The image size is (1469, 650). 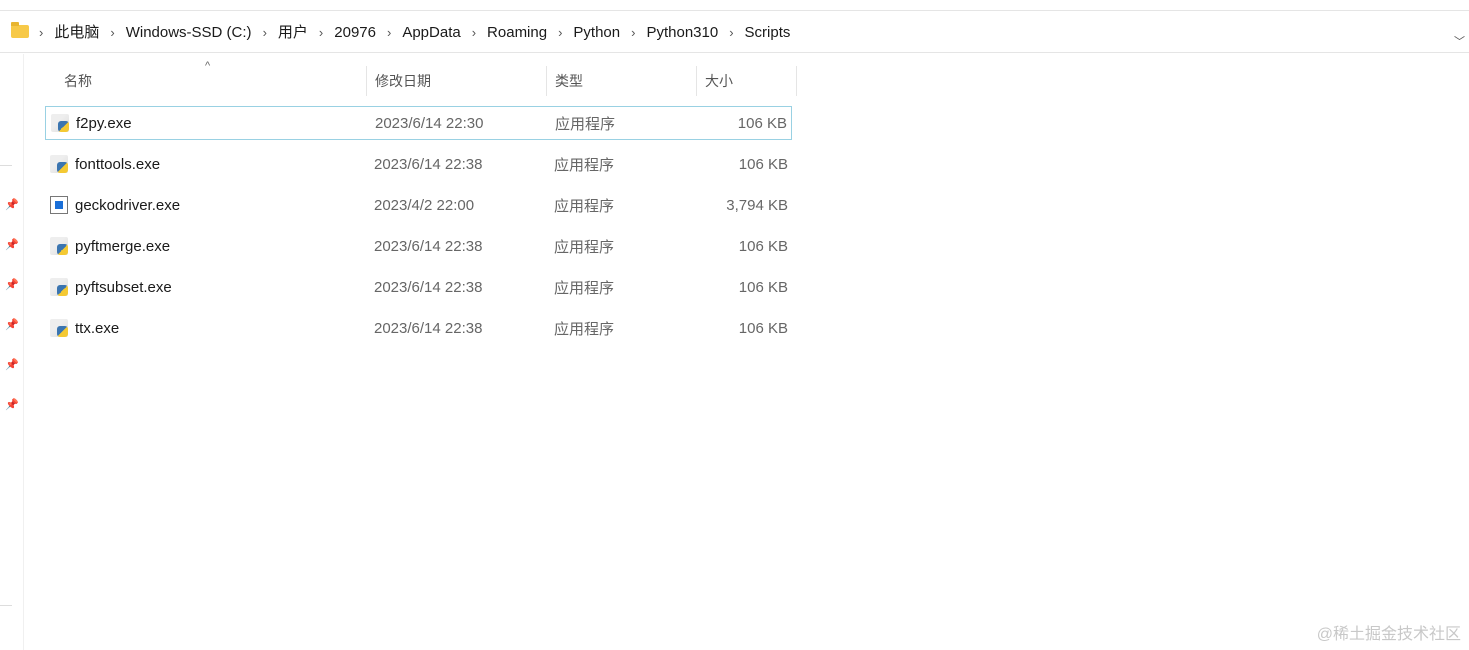 What do you see at coordinates (1388, 634) in the screenshot?
I see `watermark: @稀土掘金技术社区` at bounding box center [1388, 634].